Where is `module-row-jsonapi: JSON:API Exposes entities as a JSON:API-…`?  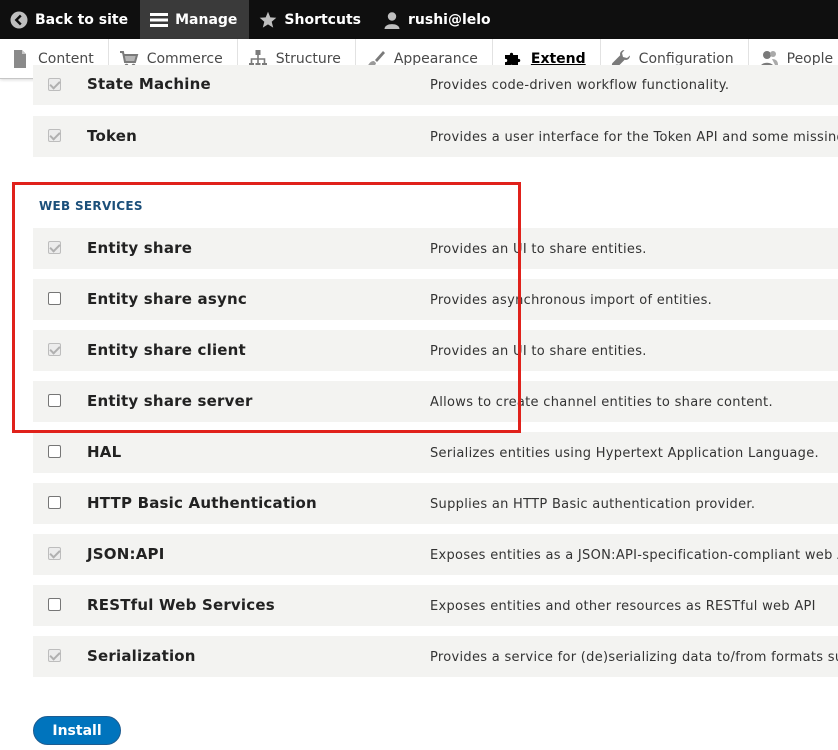 module-row-jsonapi: JSON:API Exposes entities as a JSON:API-… is located at coordinates (435, 554).